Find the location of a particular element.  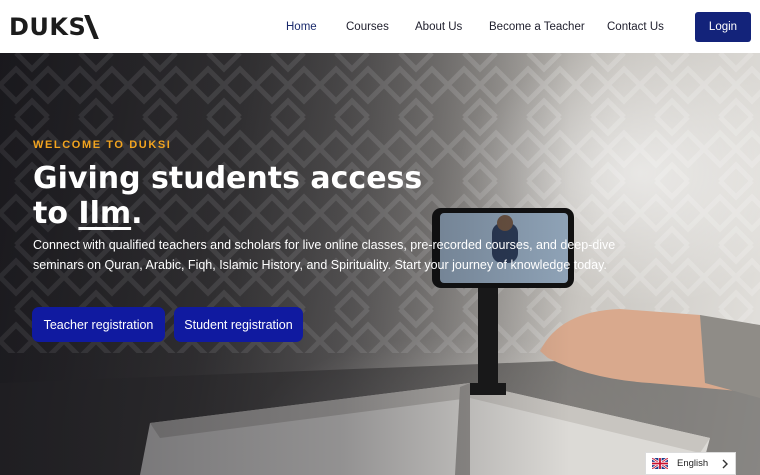

hero-headline: Giving students access to Ilm. is located at coordinates (243, 196).